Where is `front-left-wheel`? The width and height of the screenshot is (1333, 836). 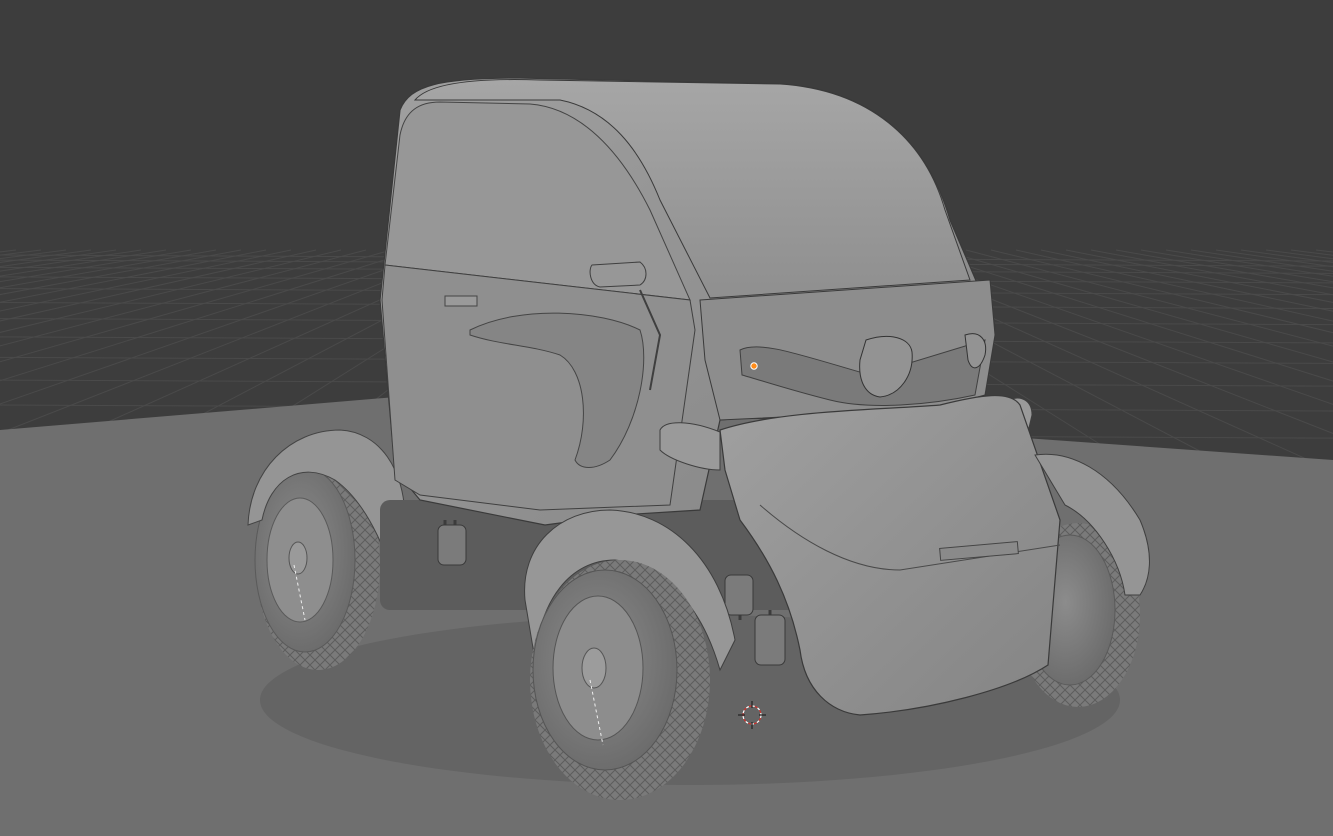
front-left-wheel is located at coordinates (620, 680).